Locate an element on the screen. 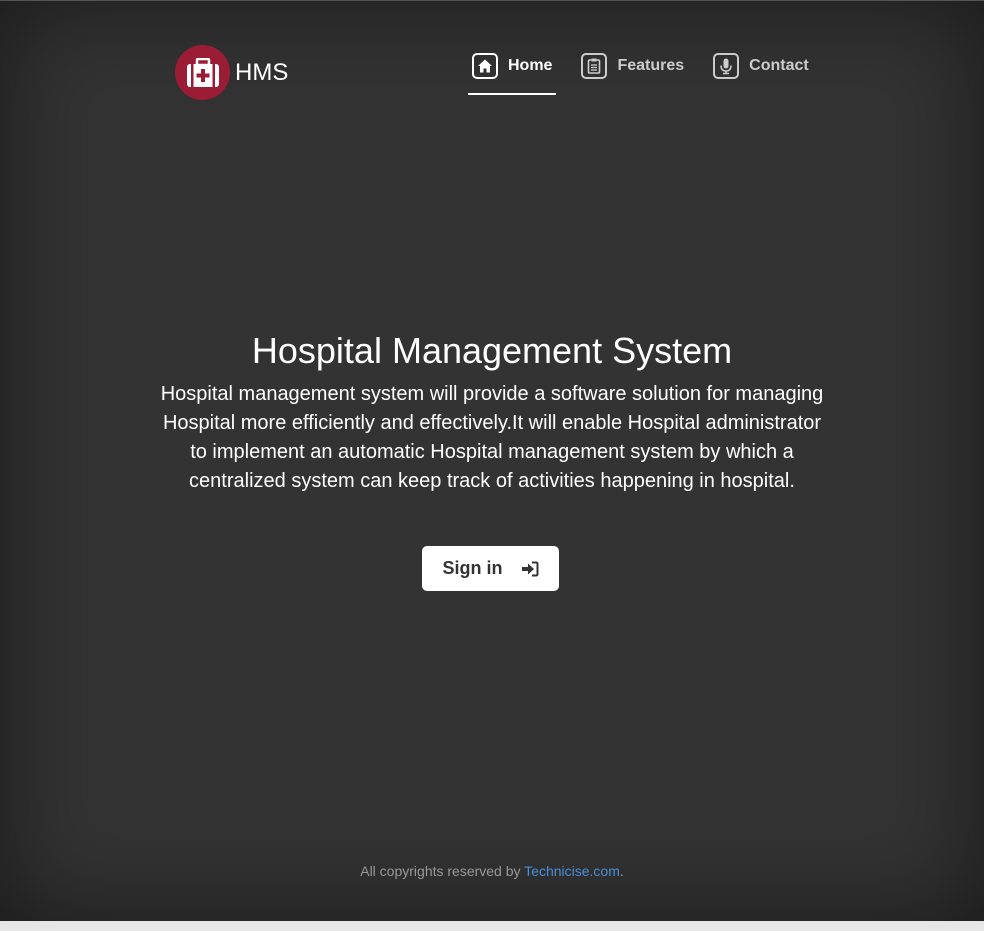 Image resolution: width=984 pixels, height=931 pixels. home-icon is located at coordinates (485, 66).